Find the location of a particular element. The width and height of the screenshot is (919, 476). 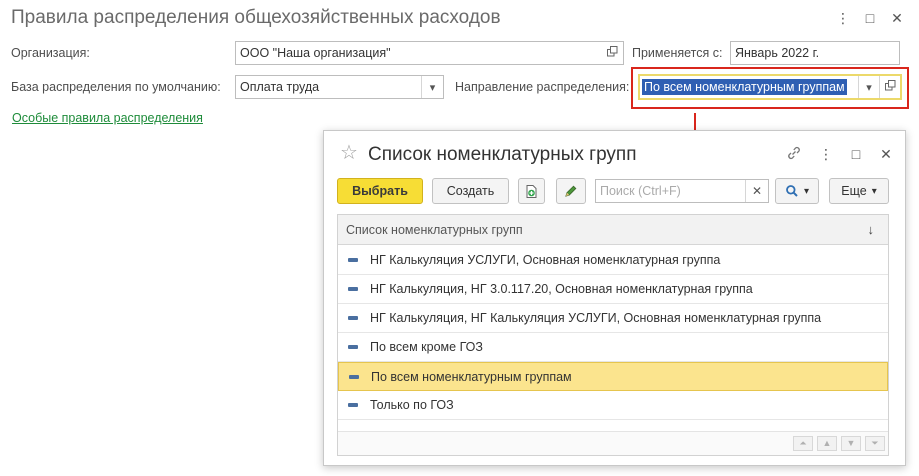

sort-arrow-icon: ↓ is located at coordinates (871, 229).